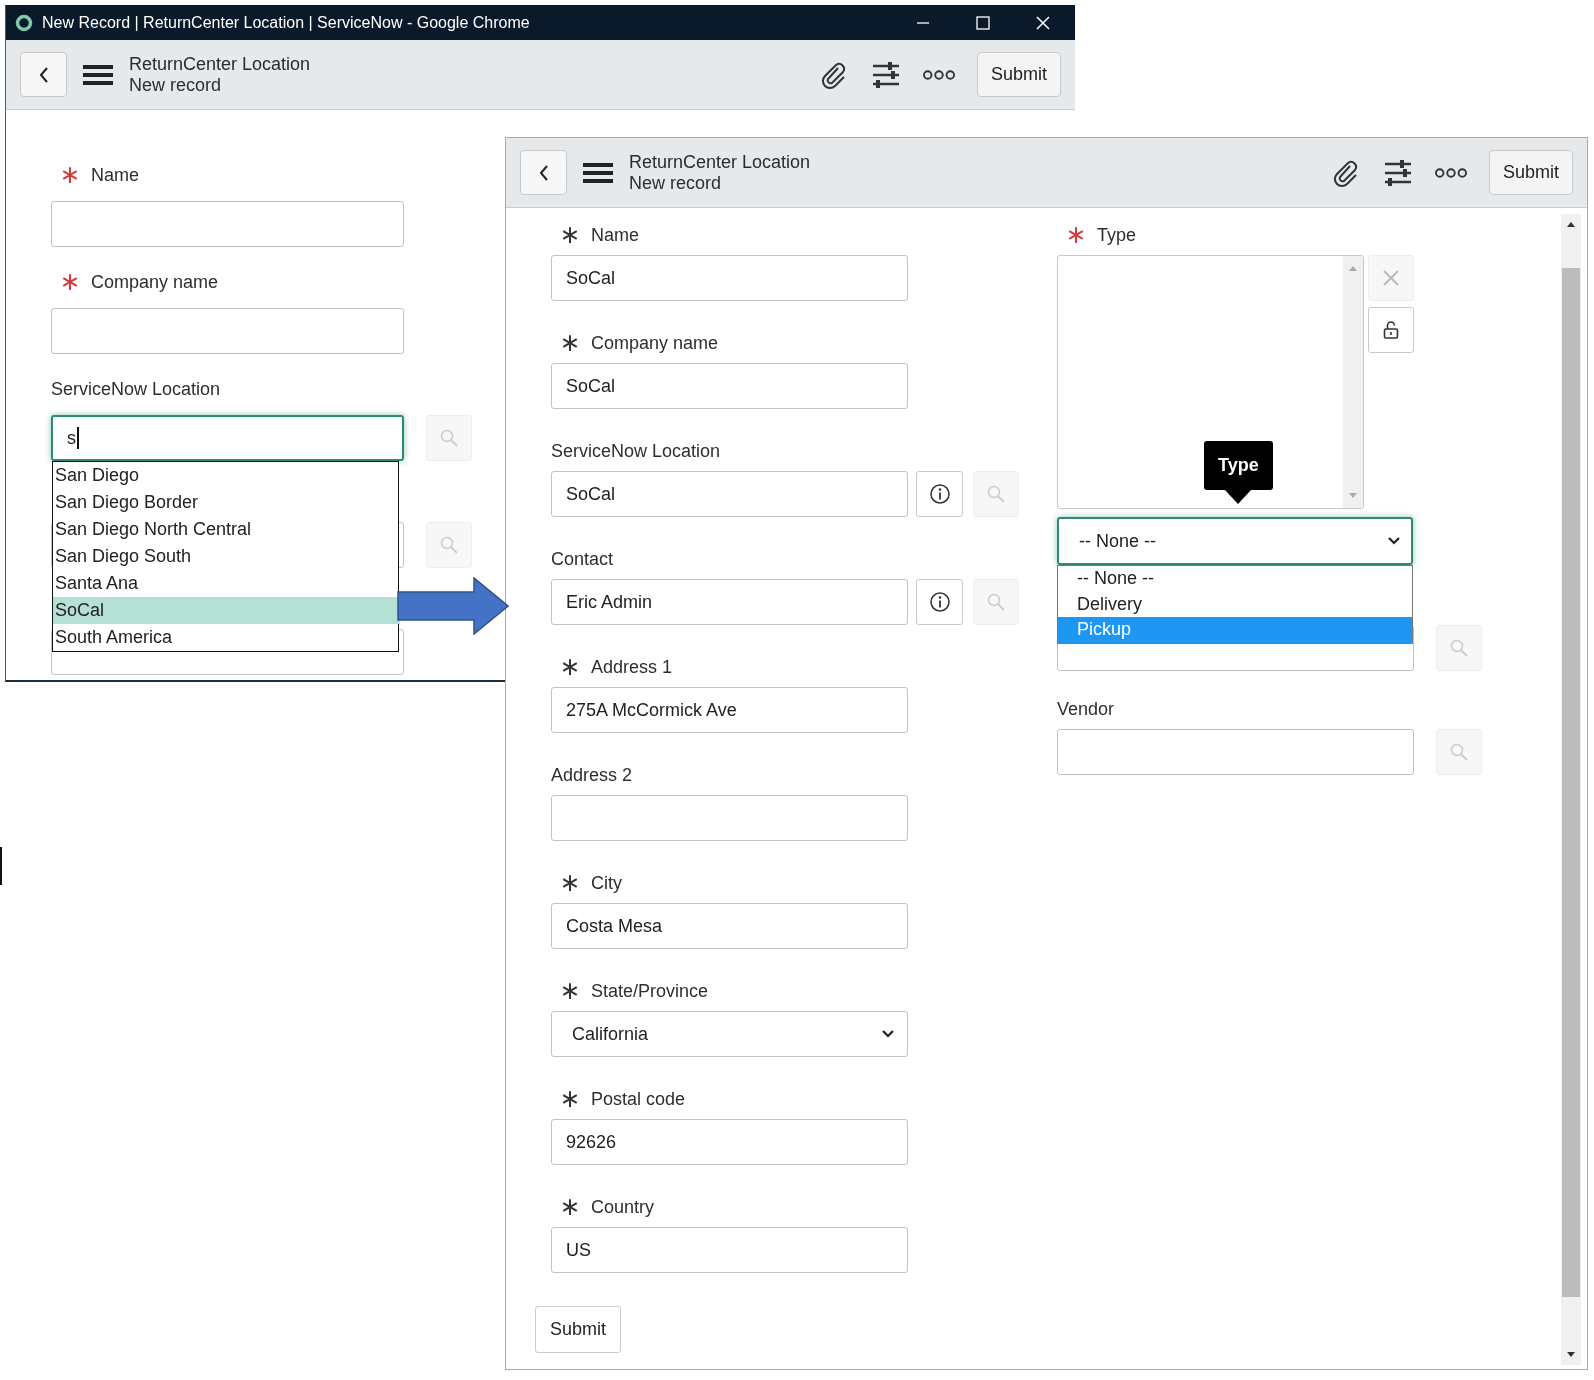  Describe the element at coordinates (632, 667) in the screenshot. I see `field-label: Address 1` at that location.